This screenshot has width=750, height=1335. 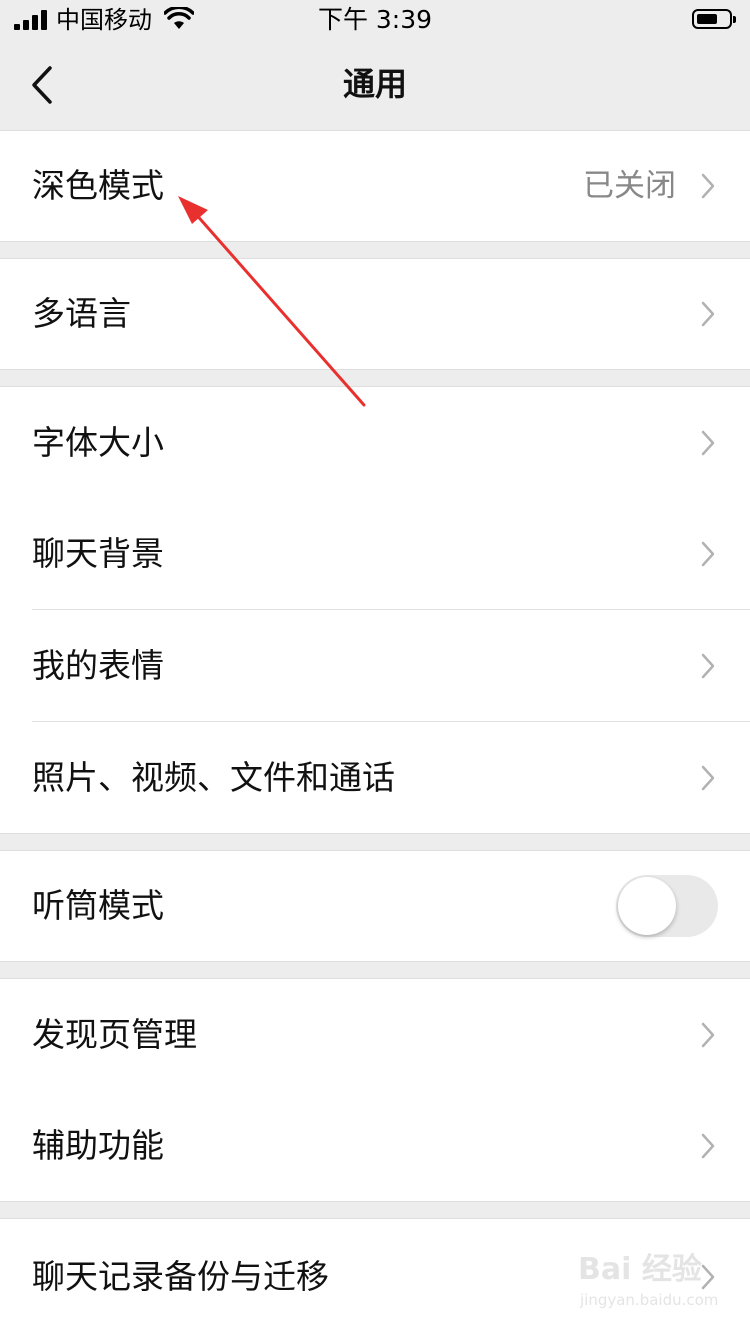 I want to click on earpiece-mode-toggle, so click(x=667, y=906).